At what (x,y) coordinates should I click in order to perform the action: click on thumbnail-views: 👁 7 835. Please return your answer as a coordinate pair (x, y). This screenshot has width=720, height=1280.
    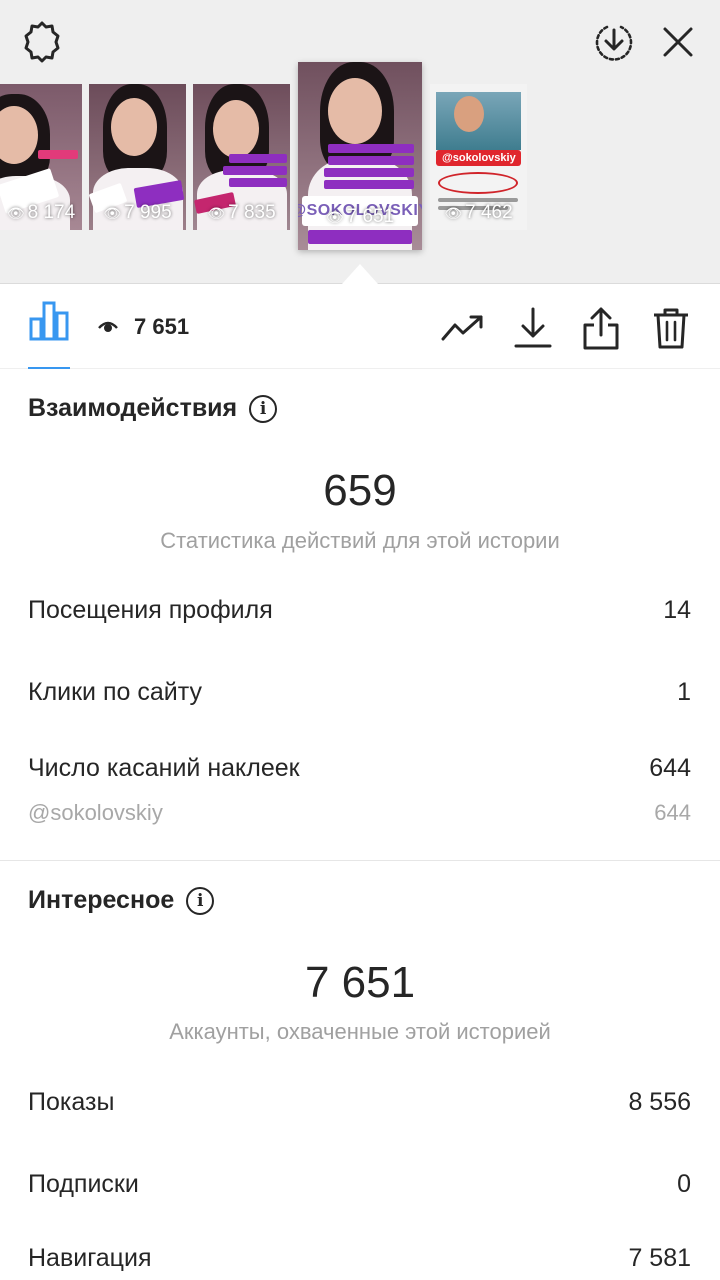
    Looking at the image, I should click on (241, 212).